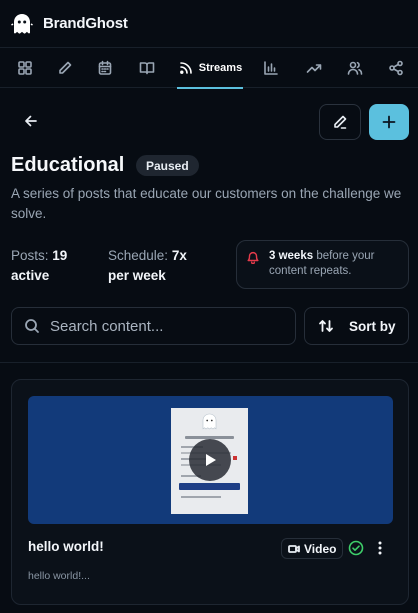  What do you see at coordinates (68, 165) in the screenshot?
I see `page-title: Educational` at bounding box center [68, 165].